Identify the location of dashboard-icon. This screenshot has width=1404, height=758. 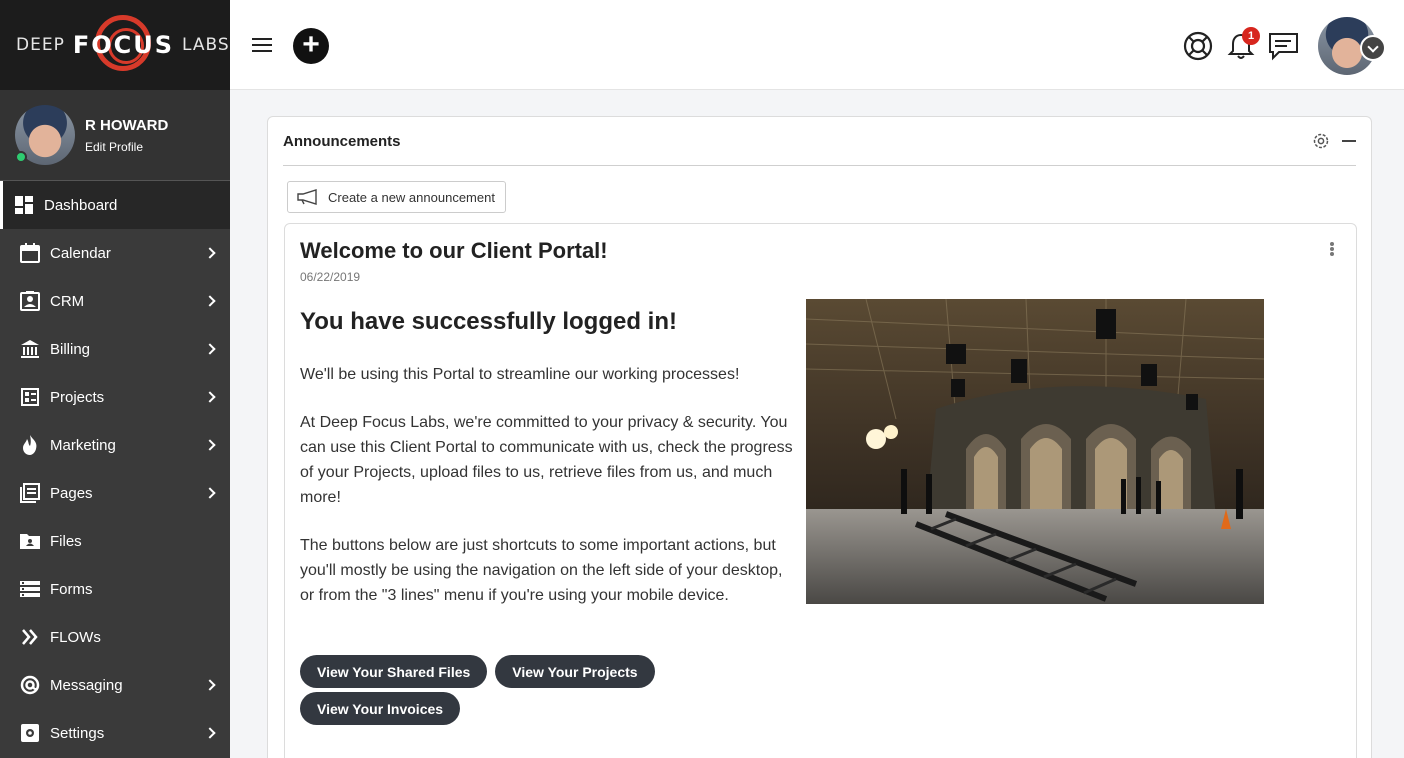
(24, 205).